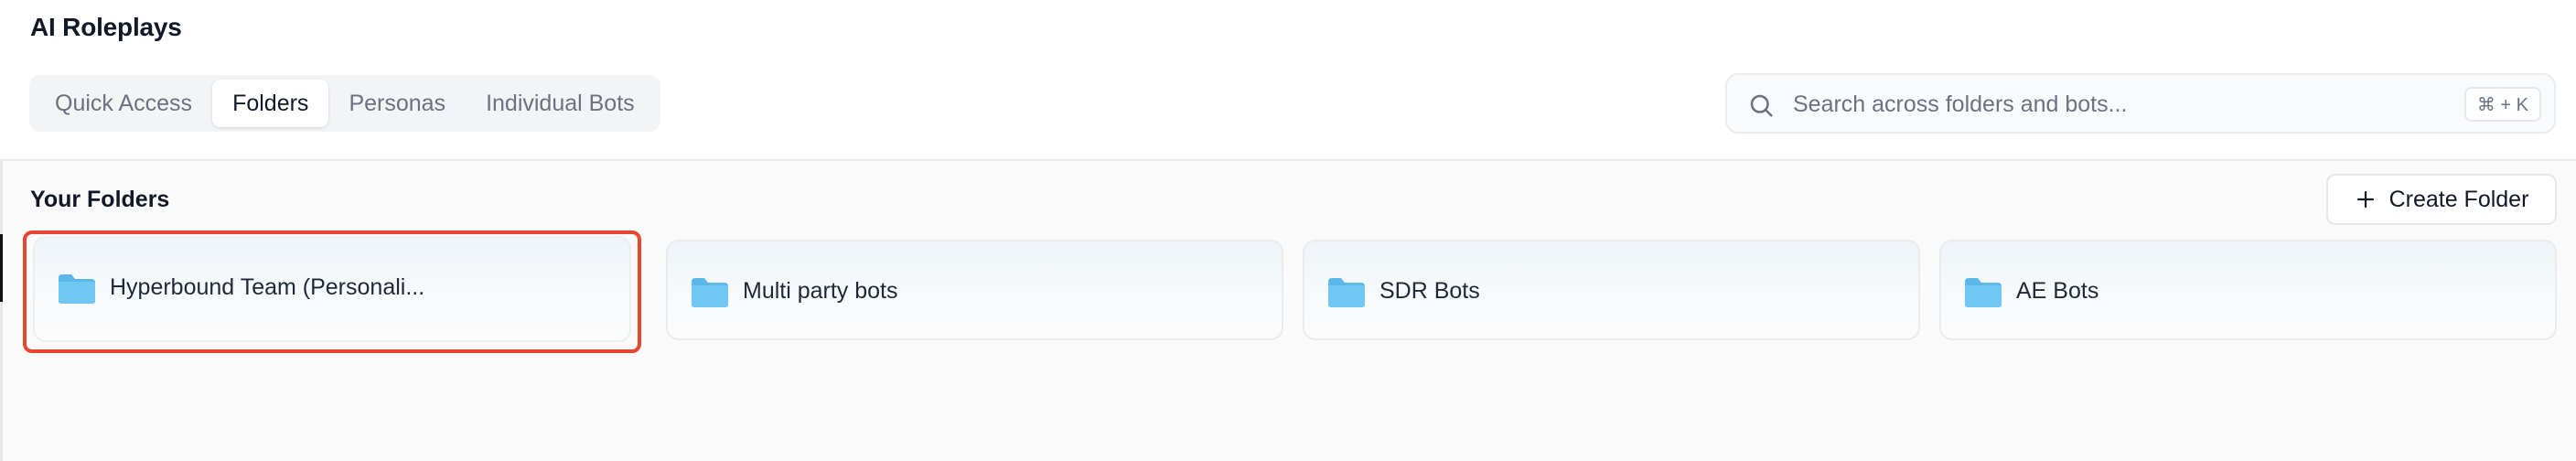 This screenshot has height=461, width=2576. What do you see at coordinates (2058, 291) in the screenshot?
I see `folder-name: AE Bots` at bounding box center [2058, 291].